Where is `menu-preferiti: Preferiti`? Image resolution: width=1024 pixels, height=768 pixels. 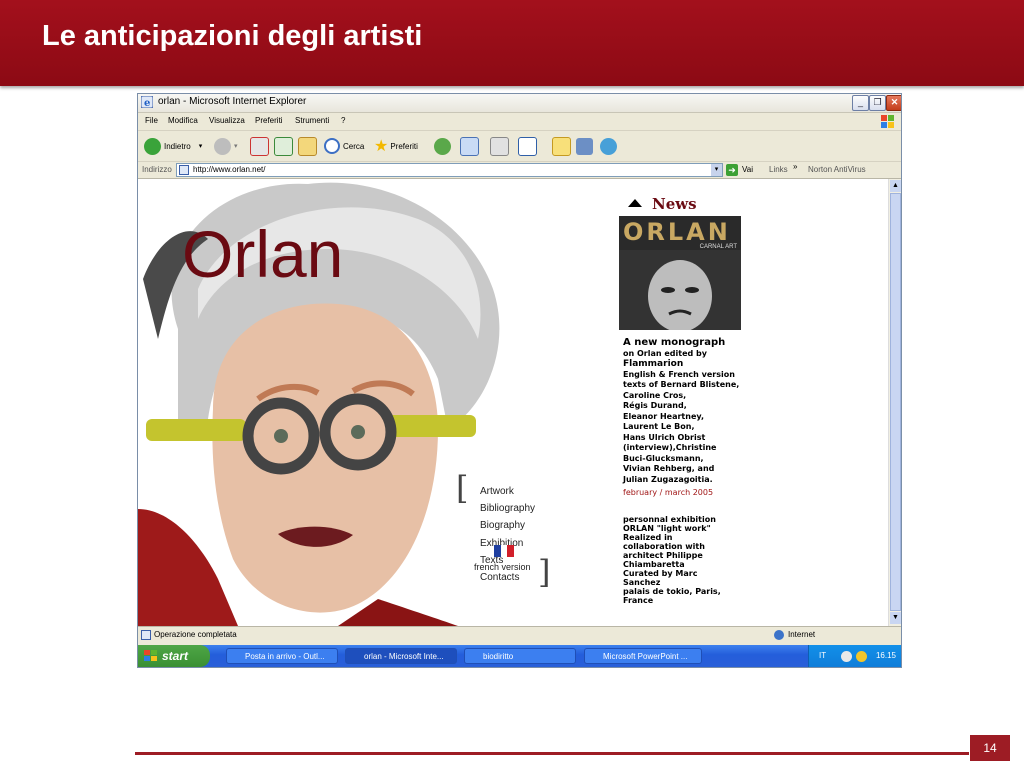
menu-preferiti: Preferiti is located at coordinates (269, 120).